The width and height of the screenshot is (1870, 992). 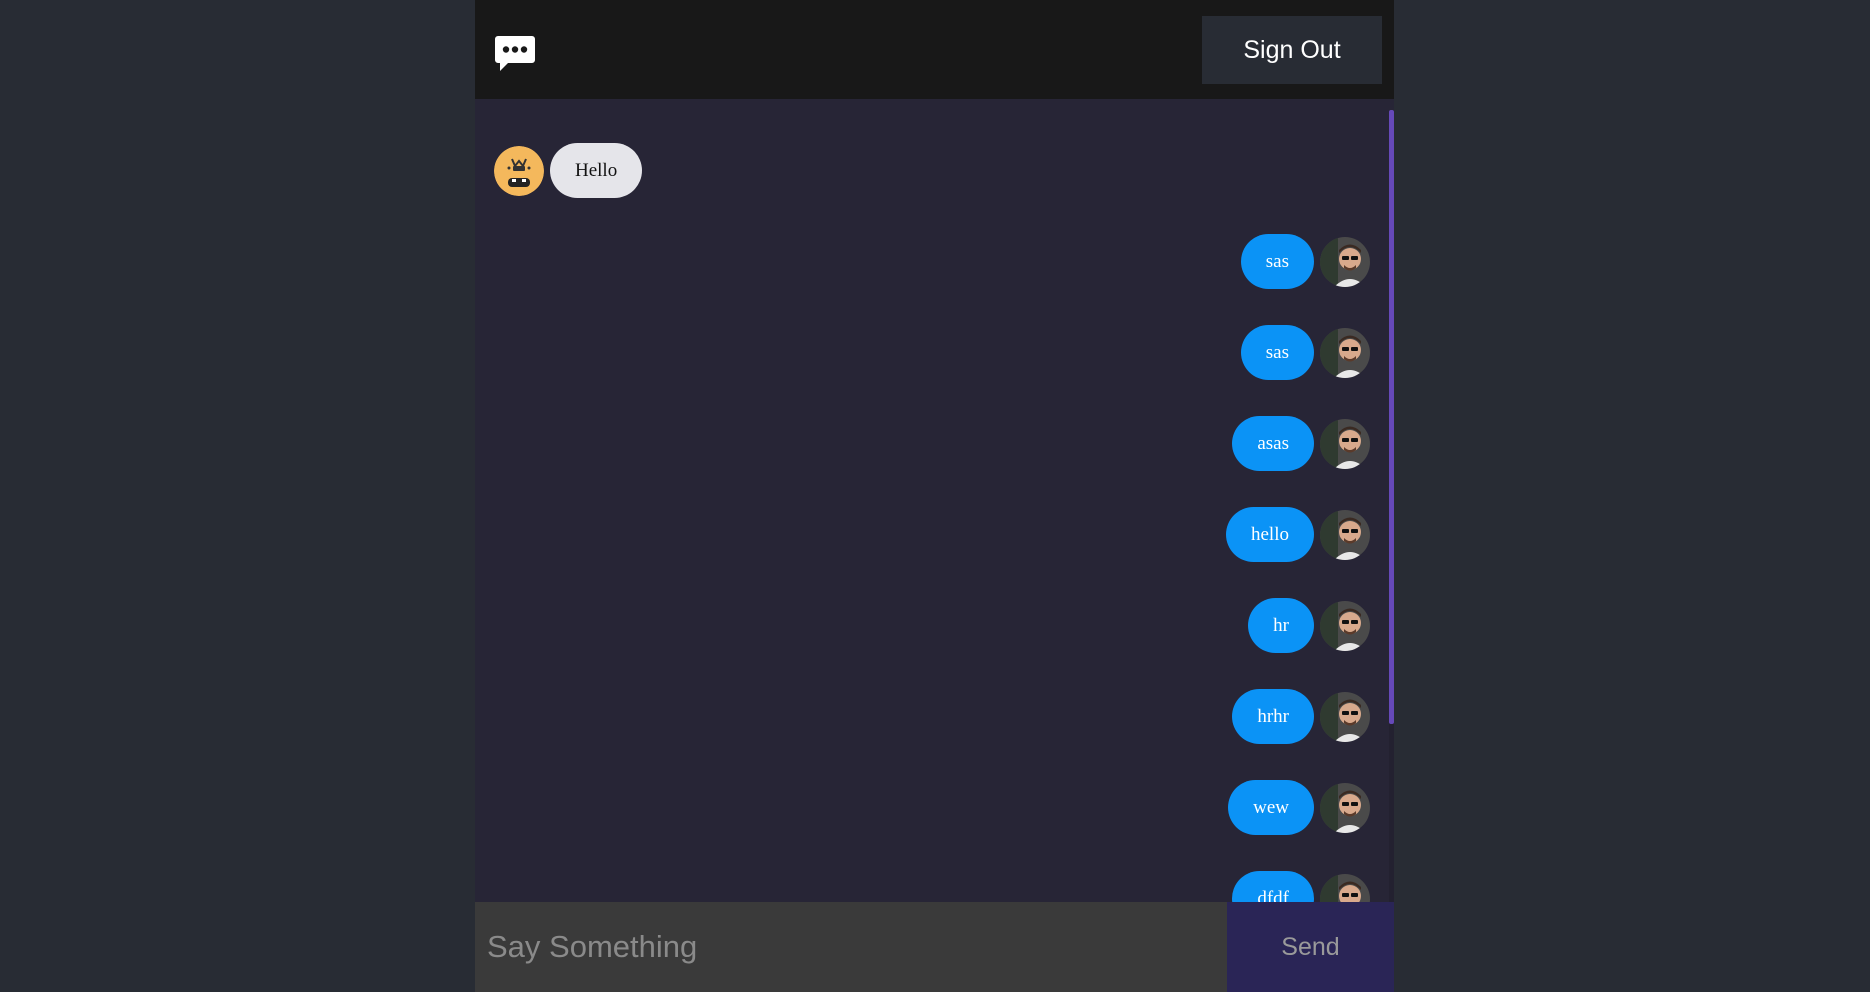 I want to click on message-sent: wew, so click(x=1299, y=807).